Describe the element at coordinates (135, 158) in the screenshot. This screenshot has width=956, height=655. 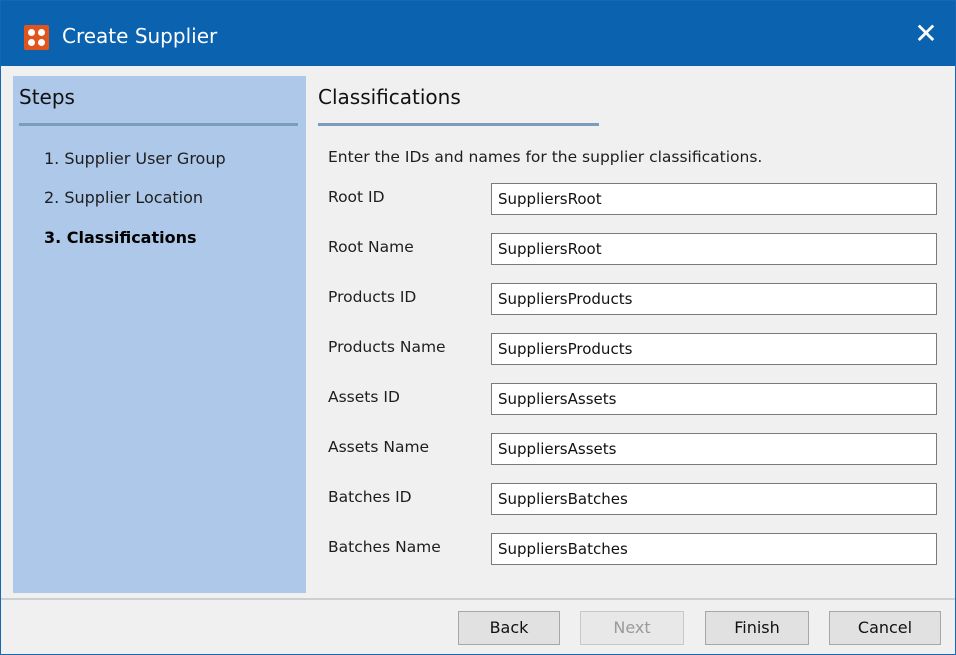
I see `step-supplier-user-group: 1. Supplier User Group` at that location.